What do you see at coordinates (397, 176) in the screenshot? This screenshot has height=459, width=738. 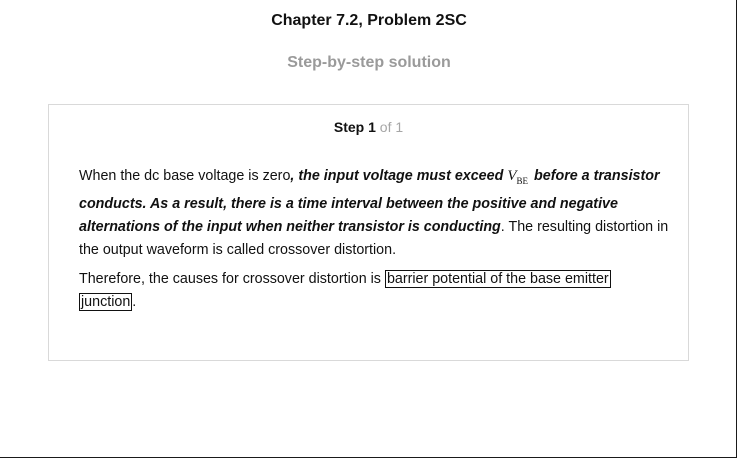 I see `explanation-emphasis-a: , the input voltage must exceed` at bounding box center [397, 176].